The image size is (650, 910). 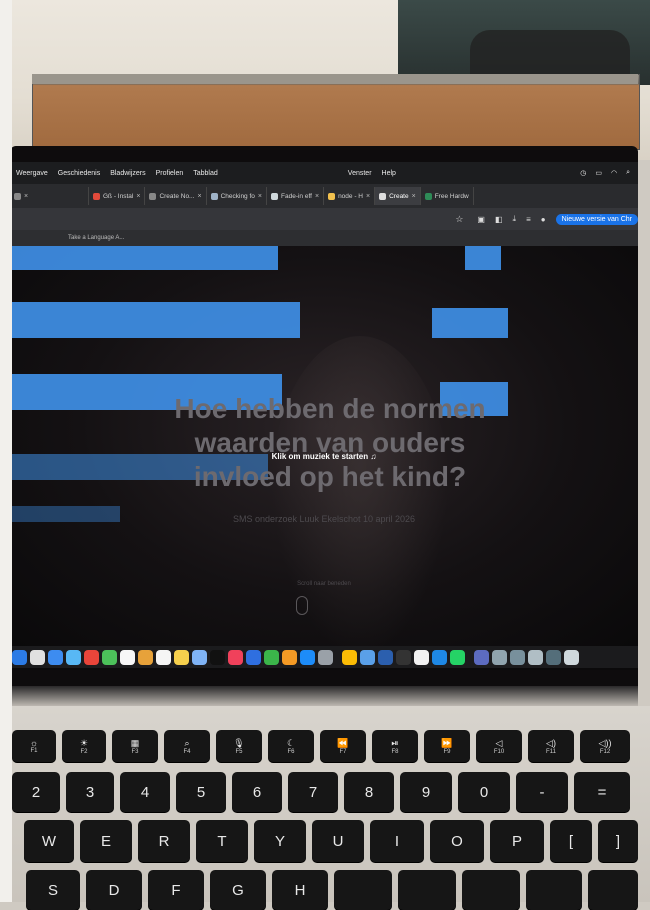 I want to click on profile-avatar-icon: ●, so click(x=543, y=219).